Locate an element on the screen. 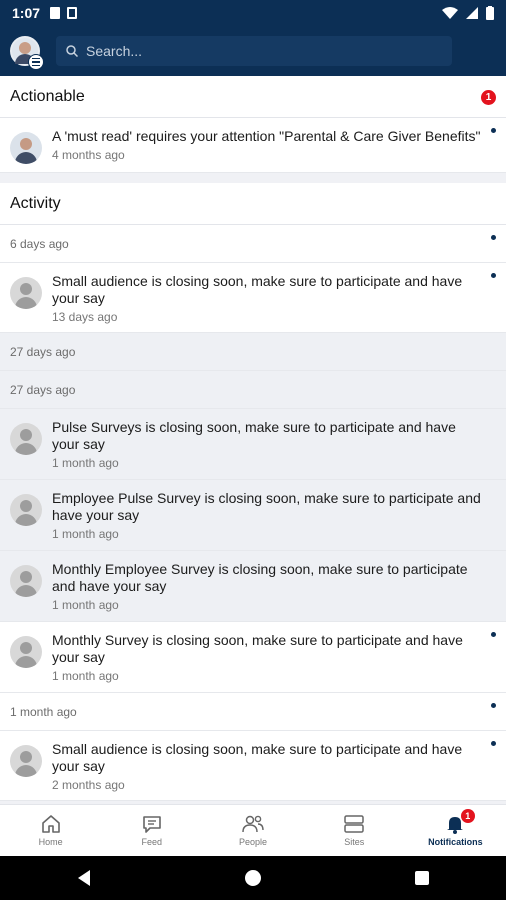 Image resolution: width=506 pixels, height=900 pixels. date-label: 6 days ago is located at coordinates (39, 243).